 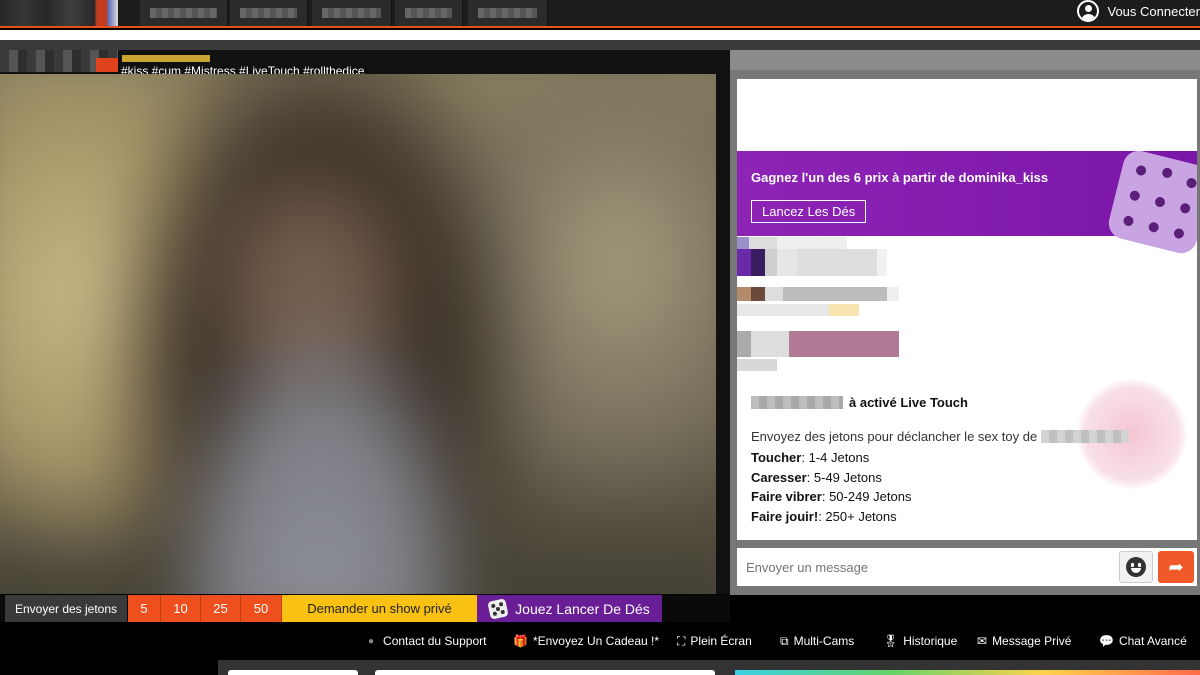 What do you see at coordinates (1032, 641) in the screenshot?
I see `private-message-label: Message Privé` at bounding box center [1032, 641].